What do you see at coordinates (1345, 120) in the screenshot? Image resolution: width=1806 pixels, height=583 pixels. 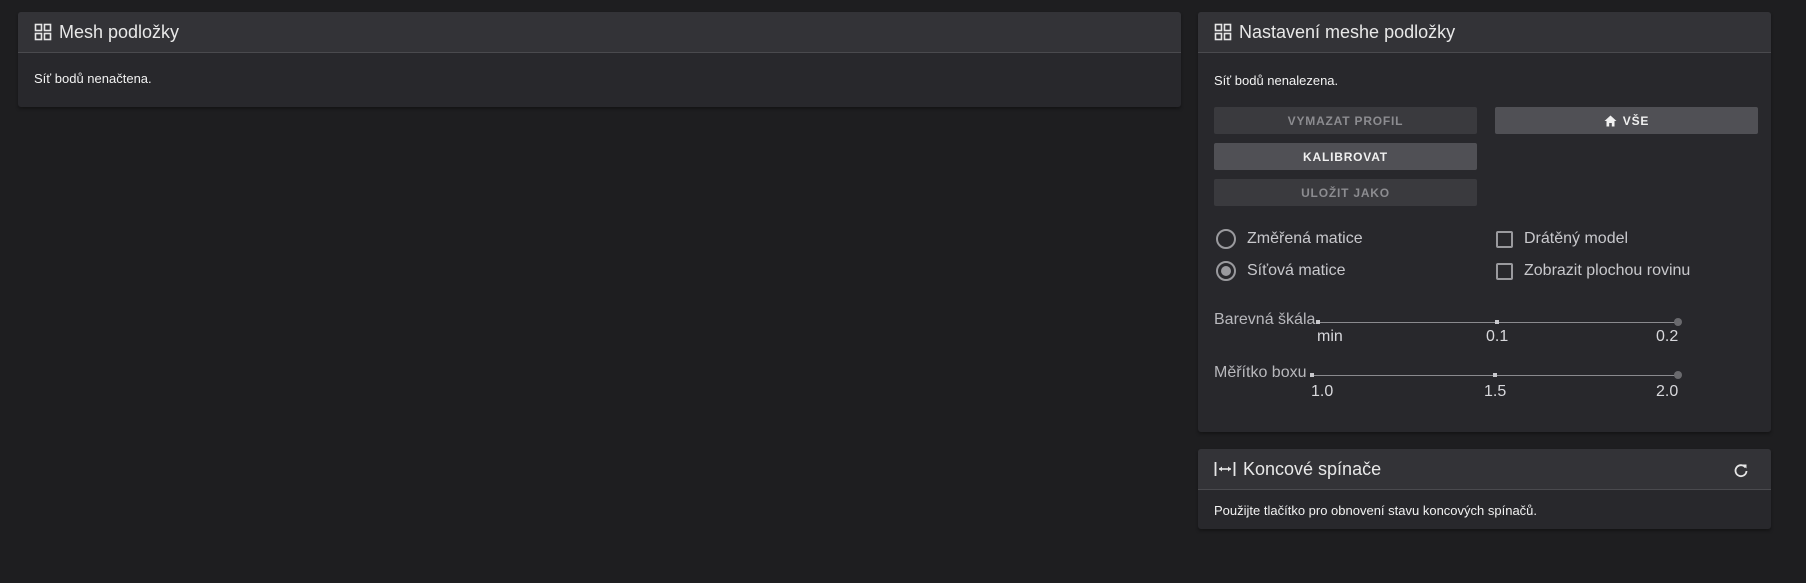 I see `clear-profile-button: VYMAZAT PROFIL` at bounding box center [1345, 120].